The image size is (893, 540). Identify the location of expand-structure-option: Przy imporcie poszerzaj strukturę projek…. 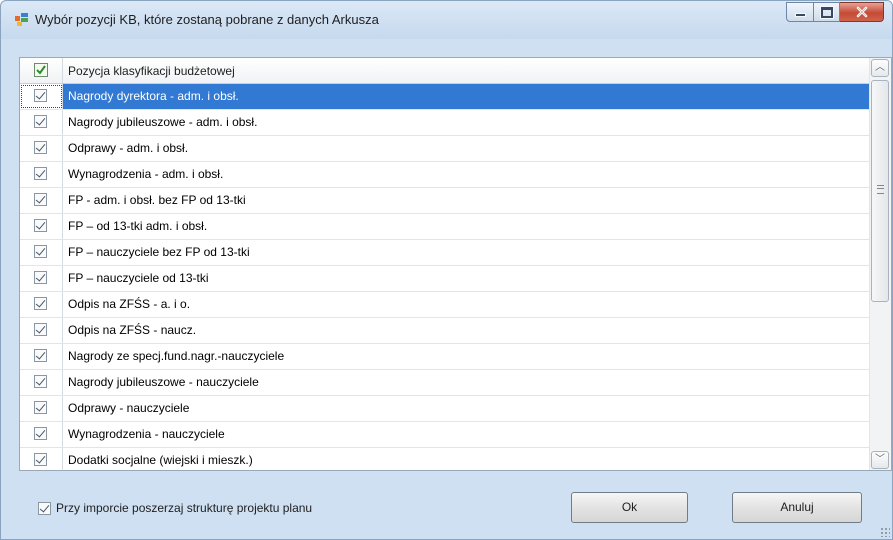
(175, 508).